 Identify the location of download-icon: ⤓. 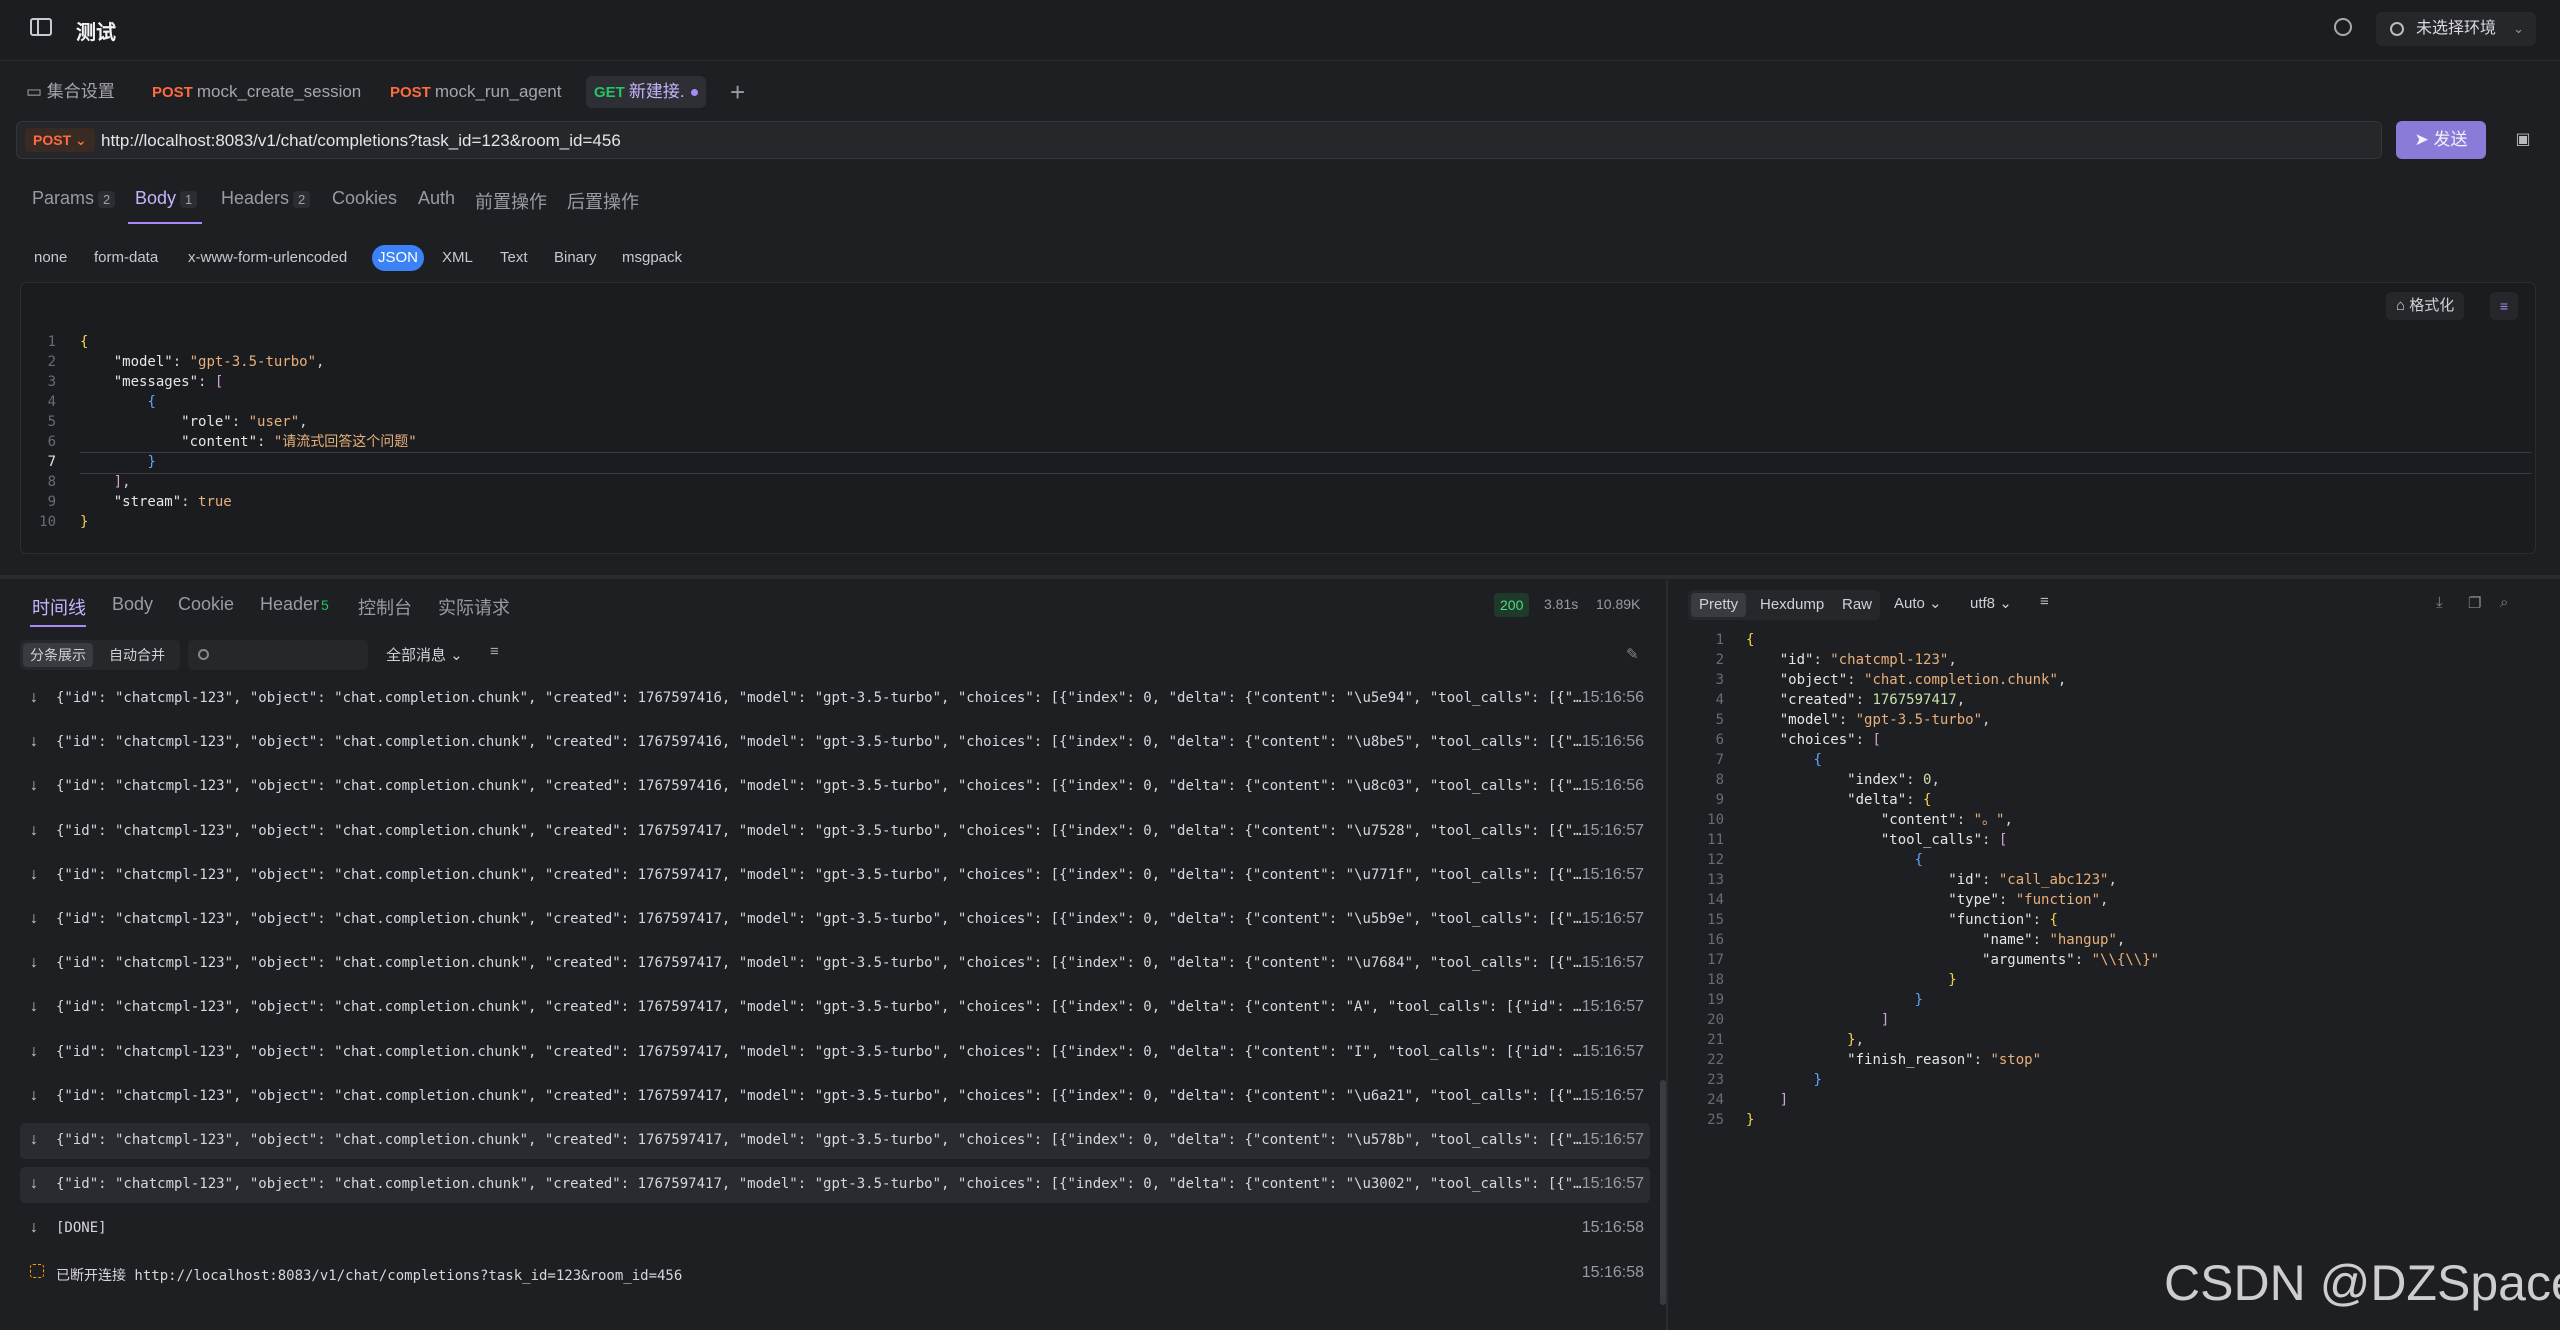
(2439, 602).